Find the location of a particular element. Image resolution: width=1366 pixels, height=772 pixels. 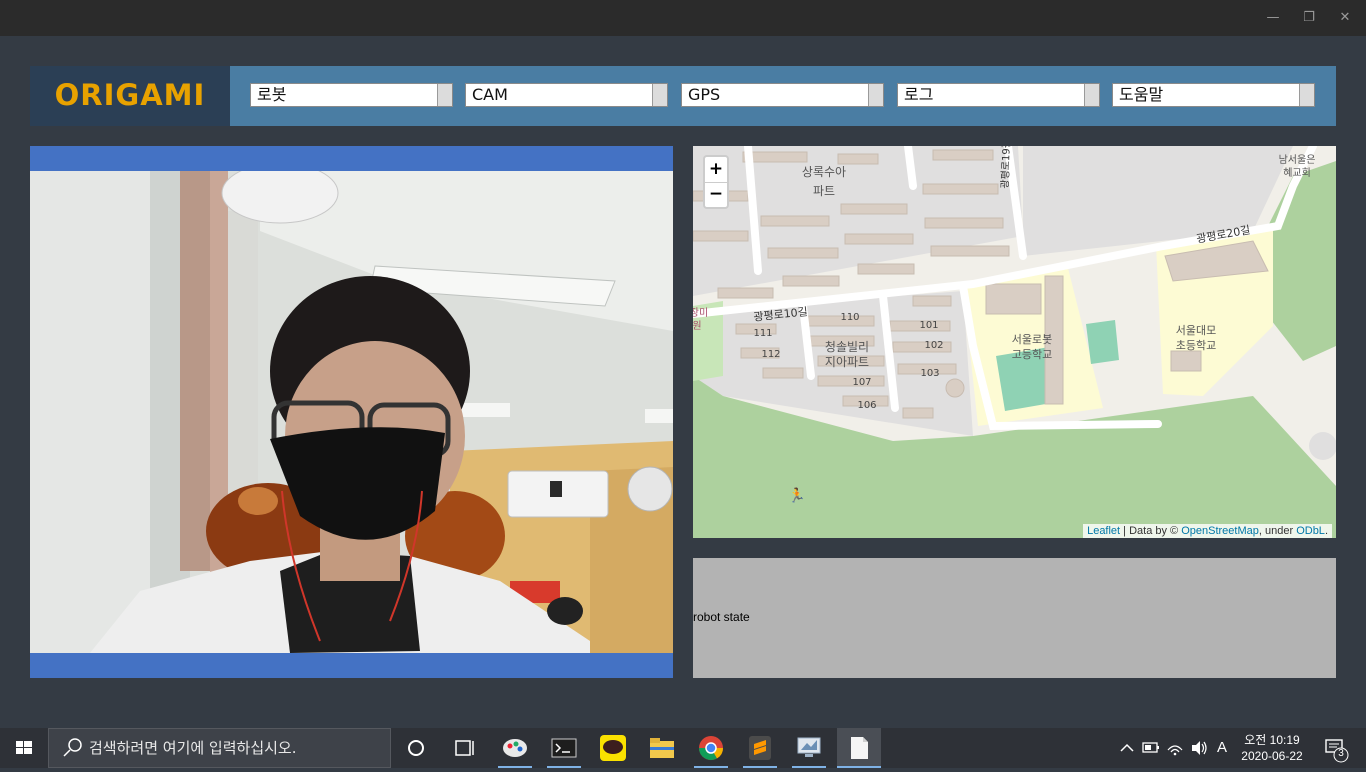

map-label-106: 106 is located at coordinates (866, 405).